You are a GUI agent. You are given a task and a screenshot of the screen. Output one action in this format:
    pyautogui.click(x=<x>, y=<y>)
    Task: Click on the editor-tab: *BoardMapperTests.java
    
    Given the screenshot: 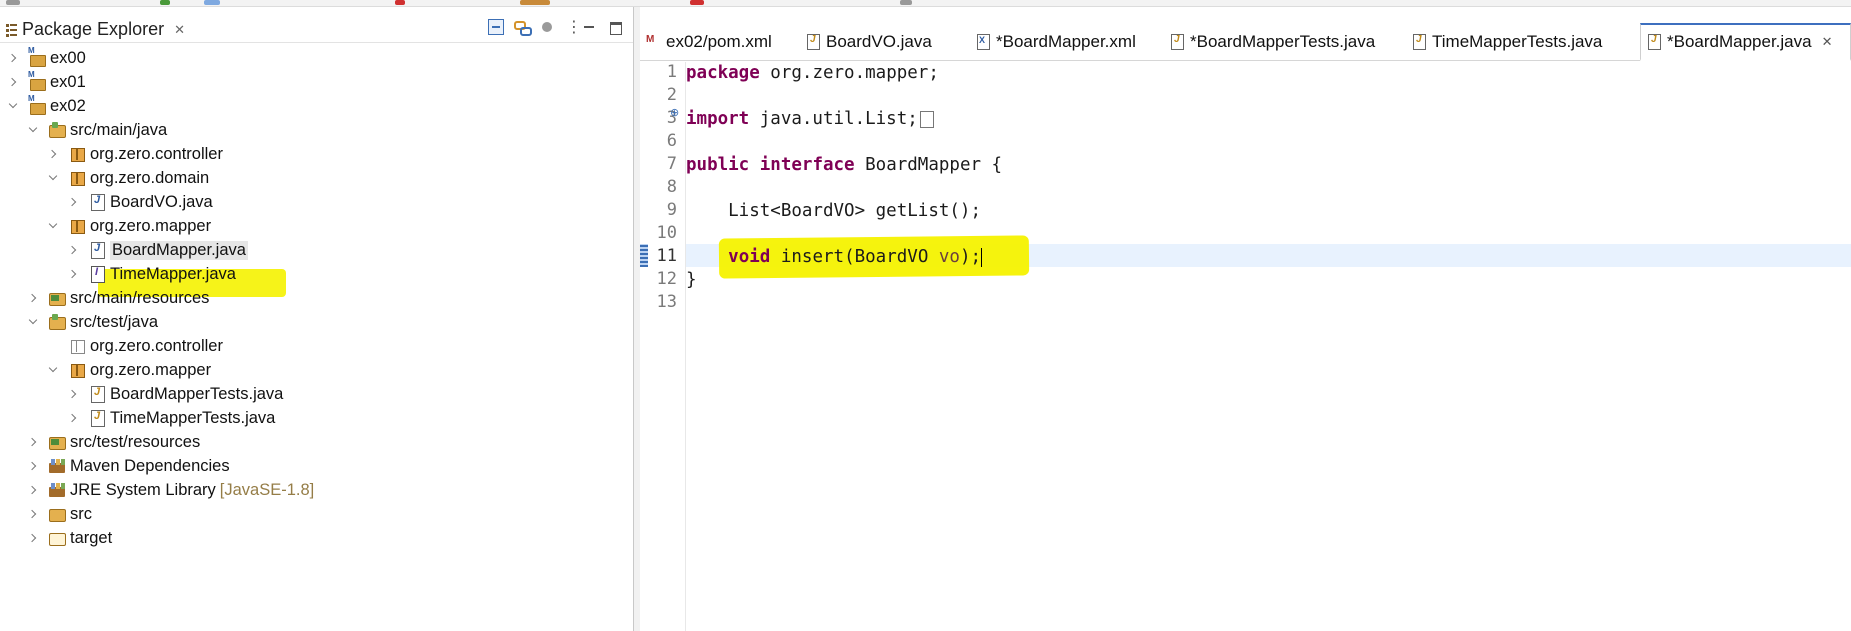 What is the action you would take?
    pyautogui.click(x=1274, y=42)
    